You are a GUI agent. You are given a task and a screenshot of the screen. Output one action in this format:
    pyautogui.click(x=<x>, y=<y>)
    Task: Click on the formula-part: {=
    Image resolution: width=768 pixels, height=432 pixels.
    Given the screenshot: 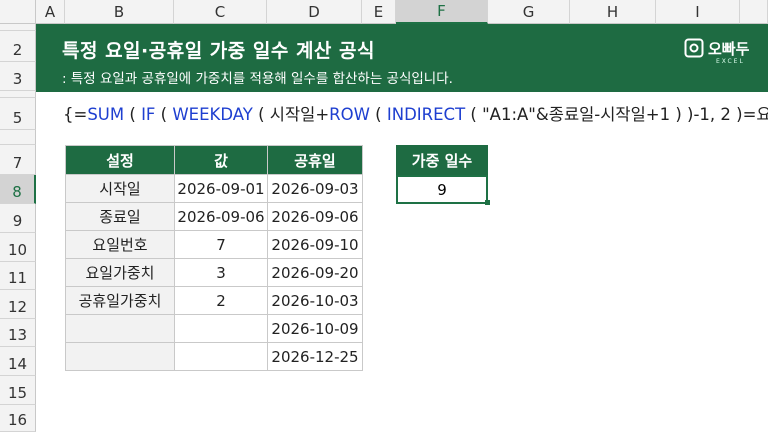 What is the action you would take?
    pyautogui.click(x=75, y=114)
    